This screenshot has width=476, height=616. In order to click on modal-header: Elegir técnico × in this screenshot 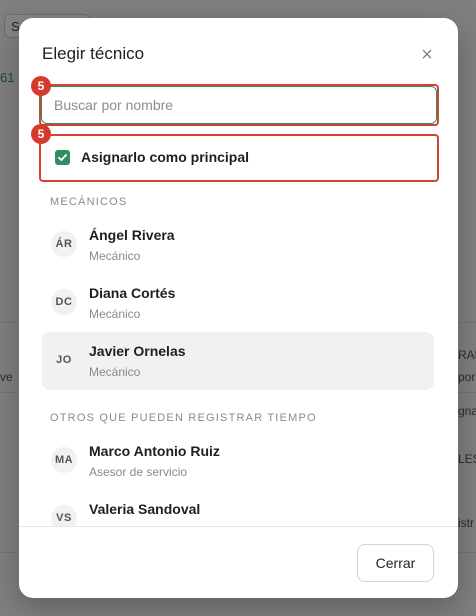, I will do `click(238, 53)`.